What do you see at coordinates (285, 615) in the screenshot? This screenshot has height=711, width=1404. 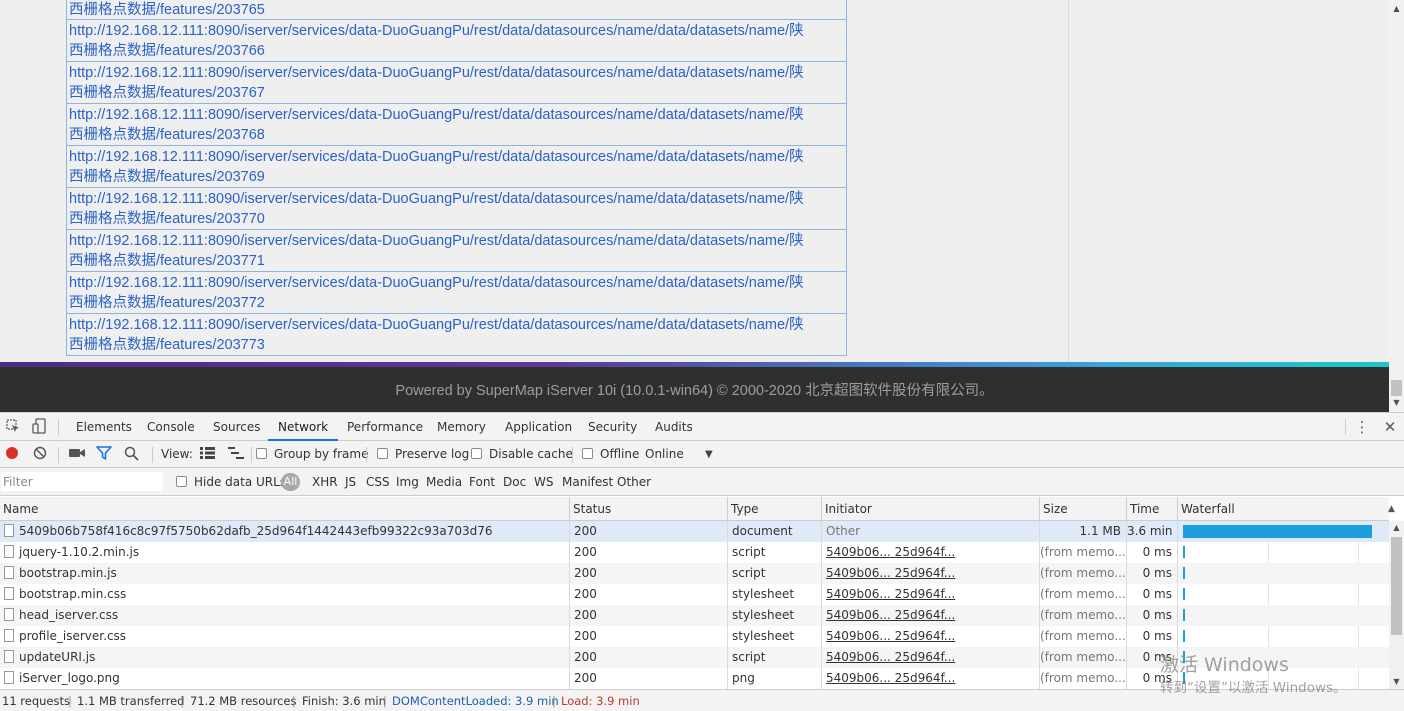 I see `request-name: head_iserver.css` at bounding box center [285, 615].